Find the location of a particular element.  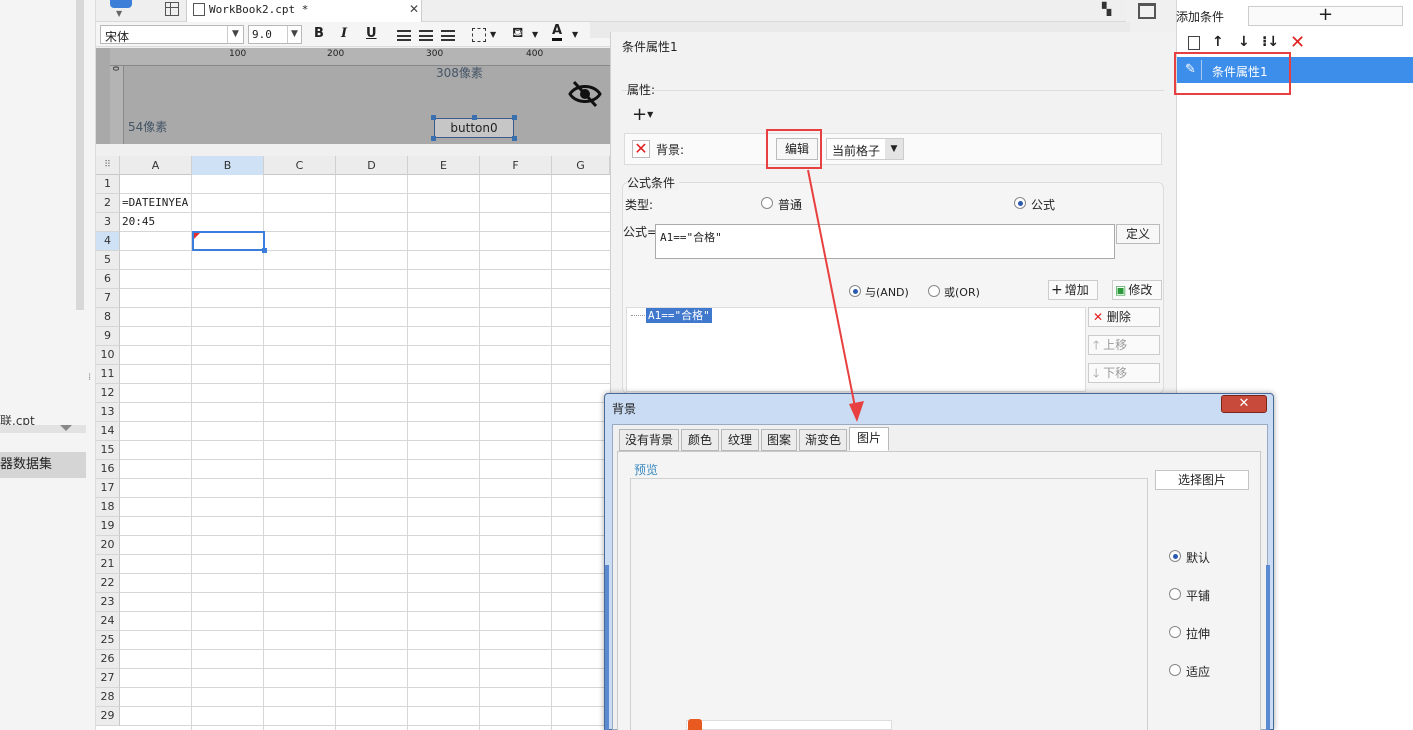

row-header: 26 is located at coordinates (108, 659).